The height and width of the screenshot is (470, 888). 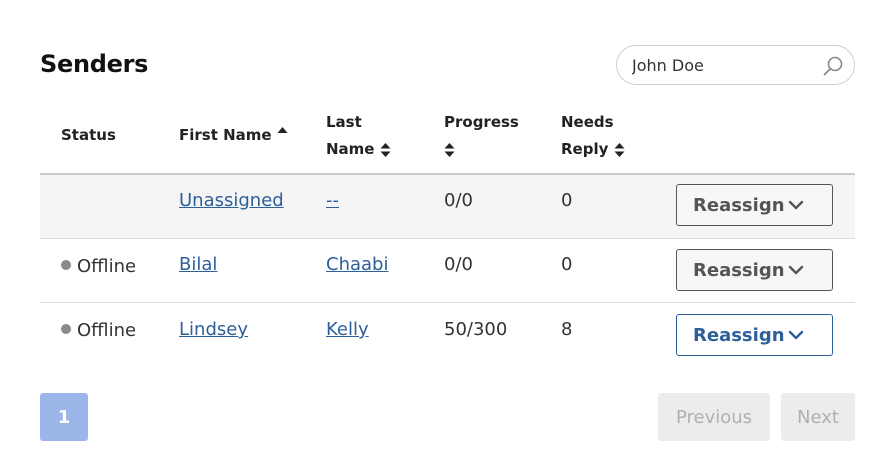 What do you see at coordinates (282, 131) in the screenshot?
I see `sort-ascending-icon` at bounding box center [282, 131].